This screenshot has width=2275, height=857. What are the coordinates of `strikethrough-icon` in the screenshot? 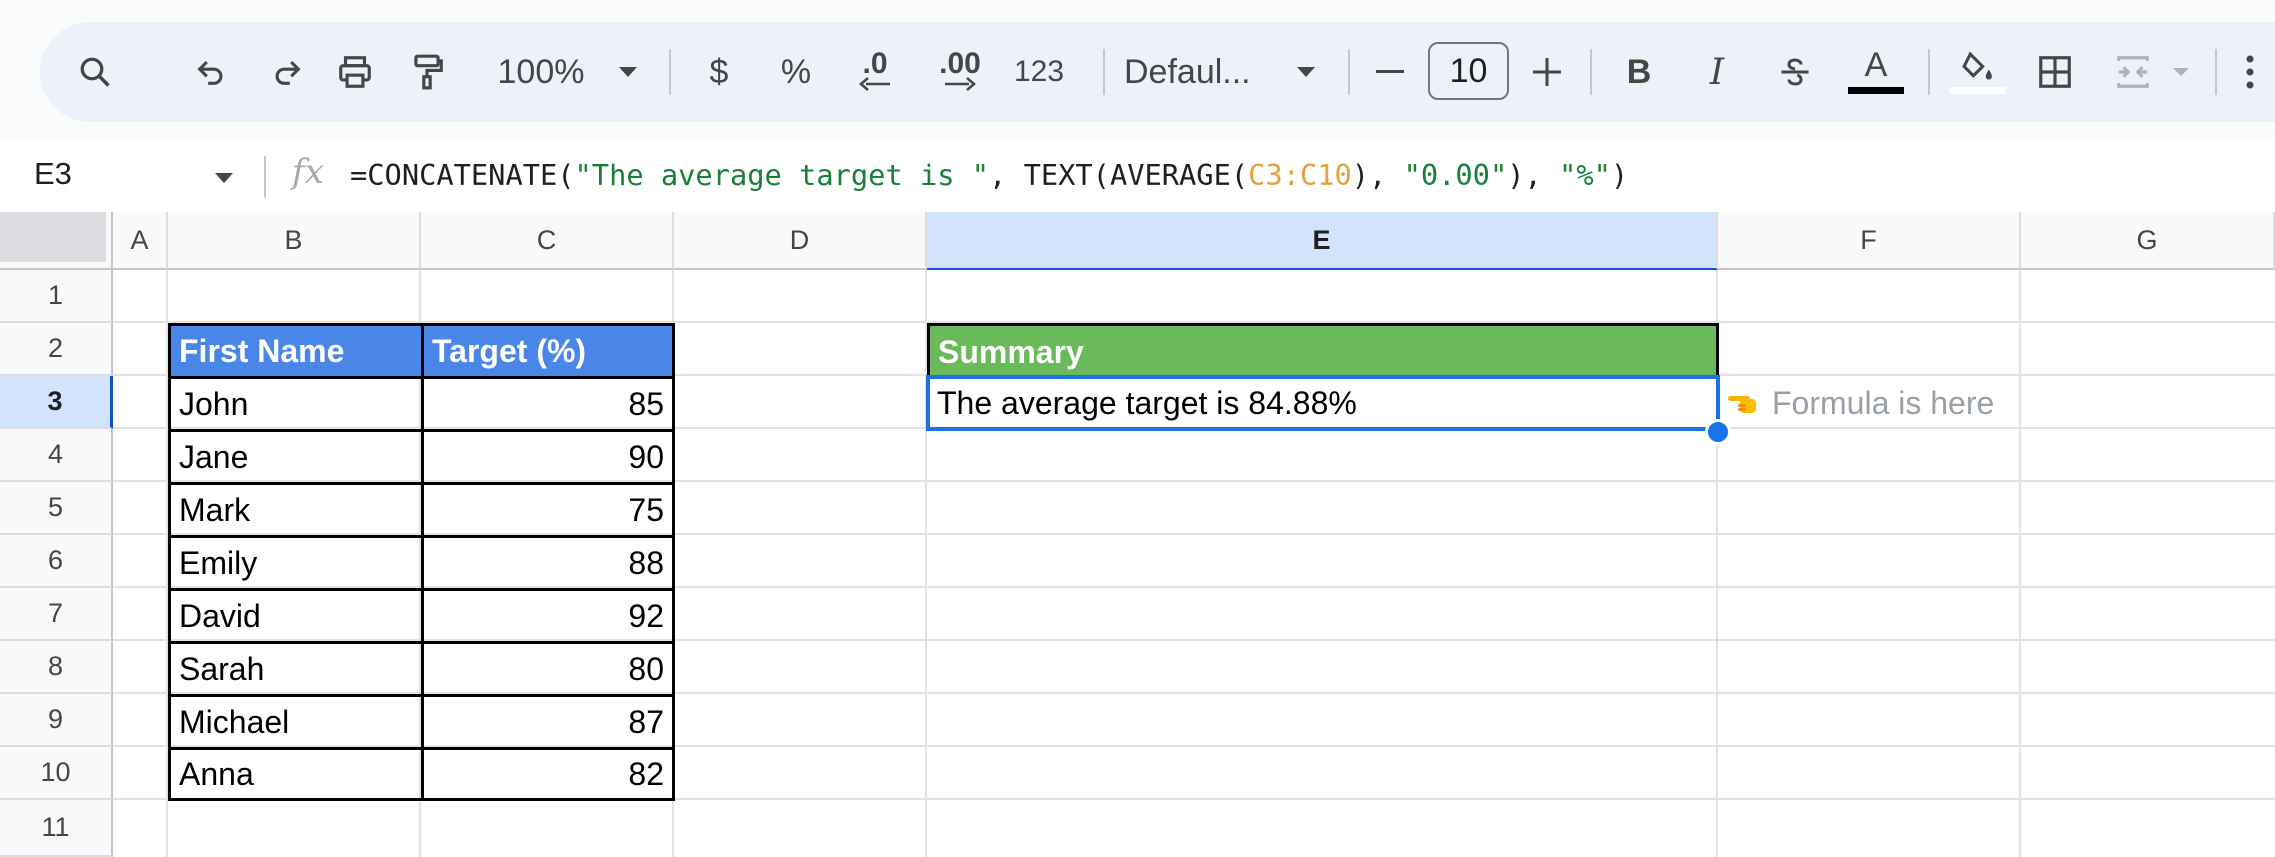 It's located at (1795, 72).